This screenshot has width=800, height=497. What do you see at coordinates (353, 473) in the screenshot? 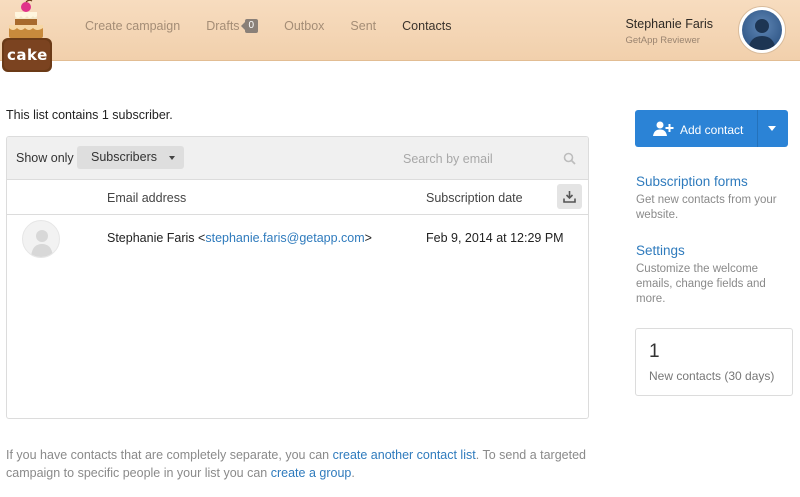
I see `help-text-part: .` at bounding box center [353, 473].